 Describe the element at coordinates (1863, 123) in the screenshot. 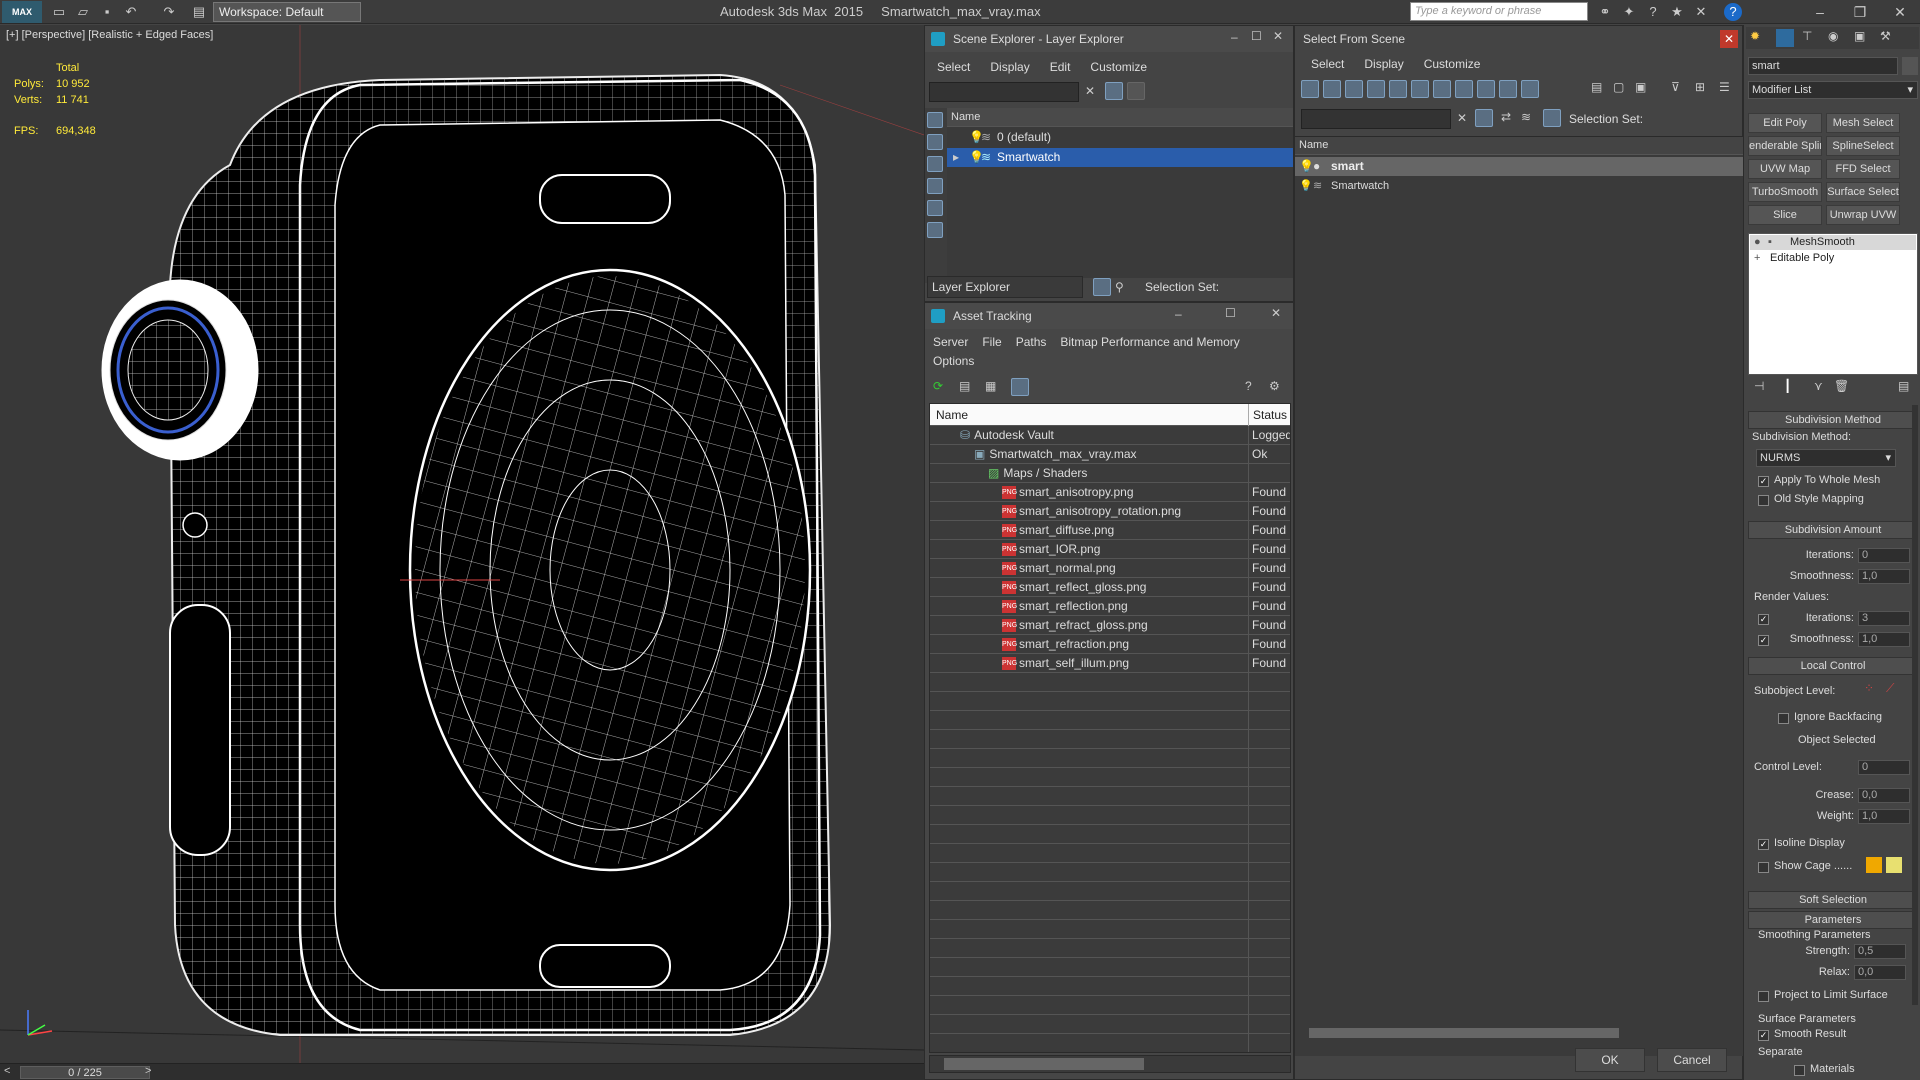

I see `modifier-button: Mesh Select` at that location.